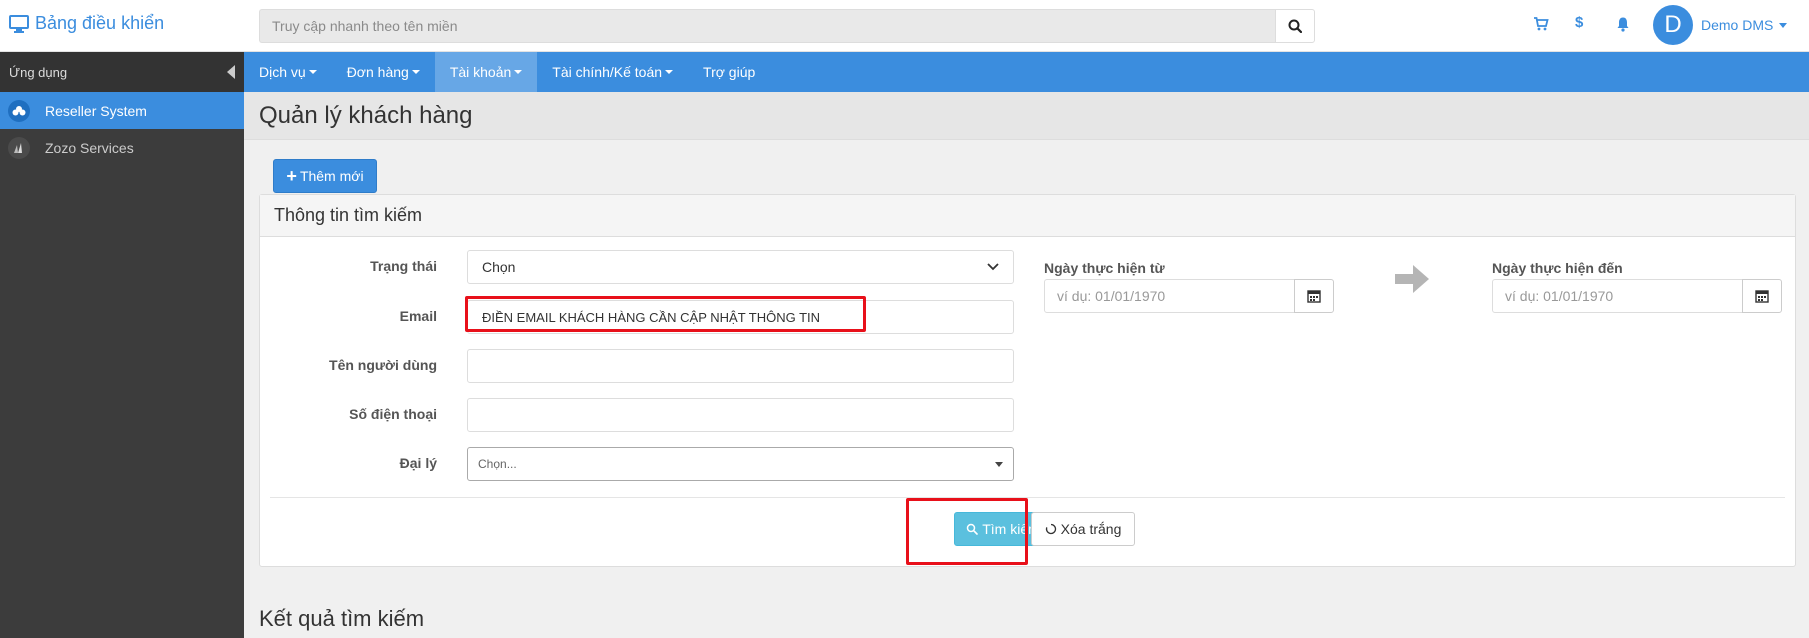 This screenshot has width=1809, height=638. Describe the element at coordinates (740, 415) in the screenshot. I see `phone-field` at that location.